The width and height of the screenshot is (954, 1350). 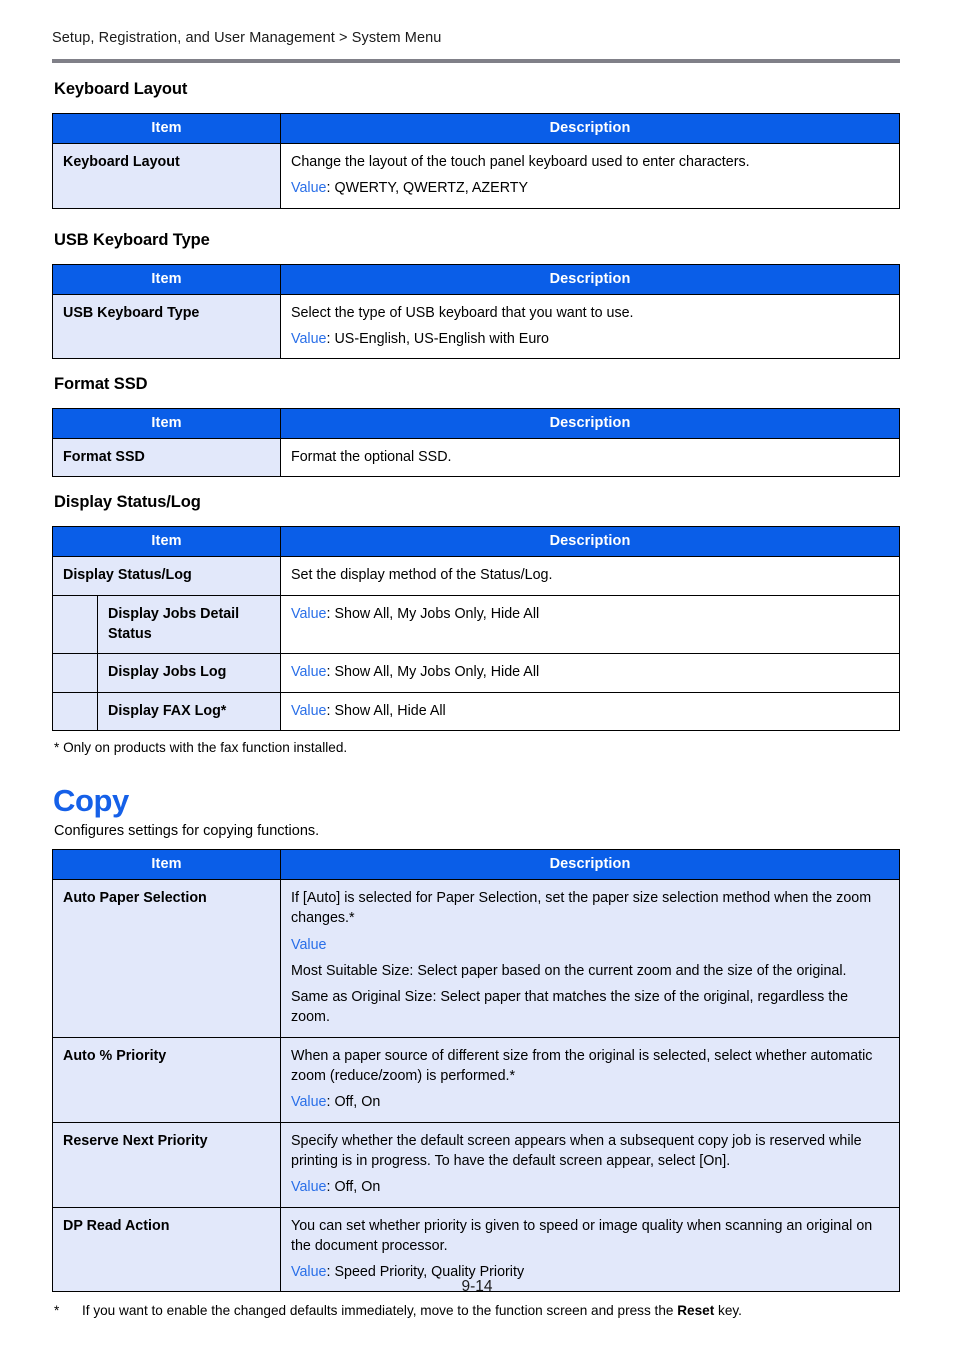 What do you see at coordinates (728, 1311) in the screenshot?
I see `footnote-text-after: key.` at bounding box center [728, 1311].